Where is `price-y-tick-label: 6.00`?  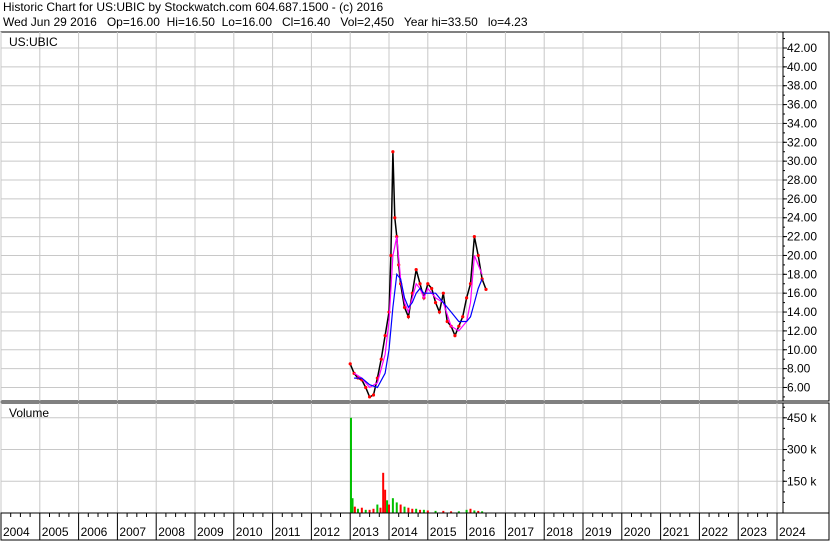 price-y-tick-label: 6.00 is located at coordinates (799, 387).